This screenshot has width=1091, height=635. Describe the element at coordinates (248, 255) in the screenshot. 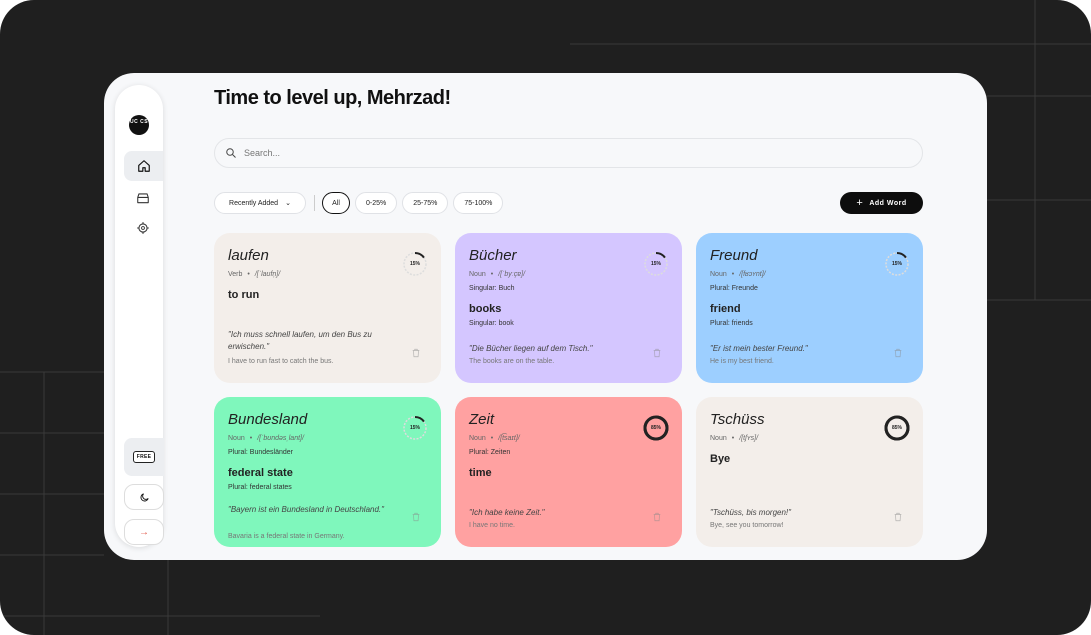

I see `word-title: laufen` at that location.